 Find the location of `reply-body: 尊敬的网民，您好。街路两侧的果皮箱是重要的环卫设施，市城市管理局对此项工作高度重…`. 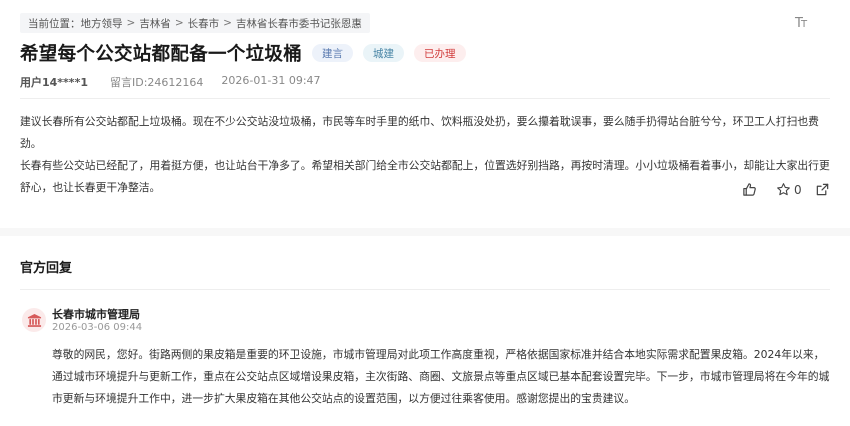

reply-body: 尊敬的网民，您好。街路两侧的果皮箱是重要的环卫设施，市城市管理局对此项工作高度重… is located at coordinates (441, 376).